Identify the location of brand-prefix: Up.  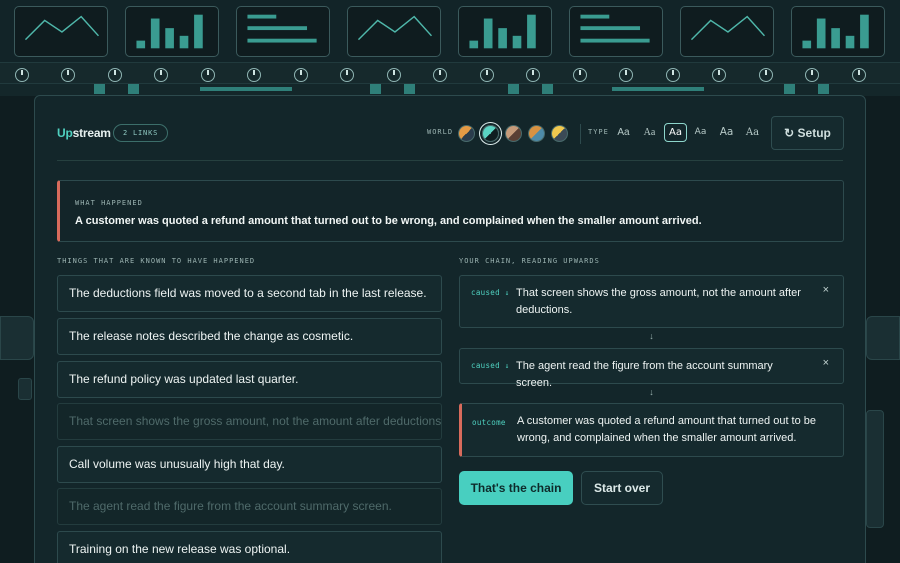
(65, 133).